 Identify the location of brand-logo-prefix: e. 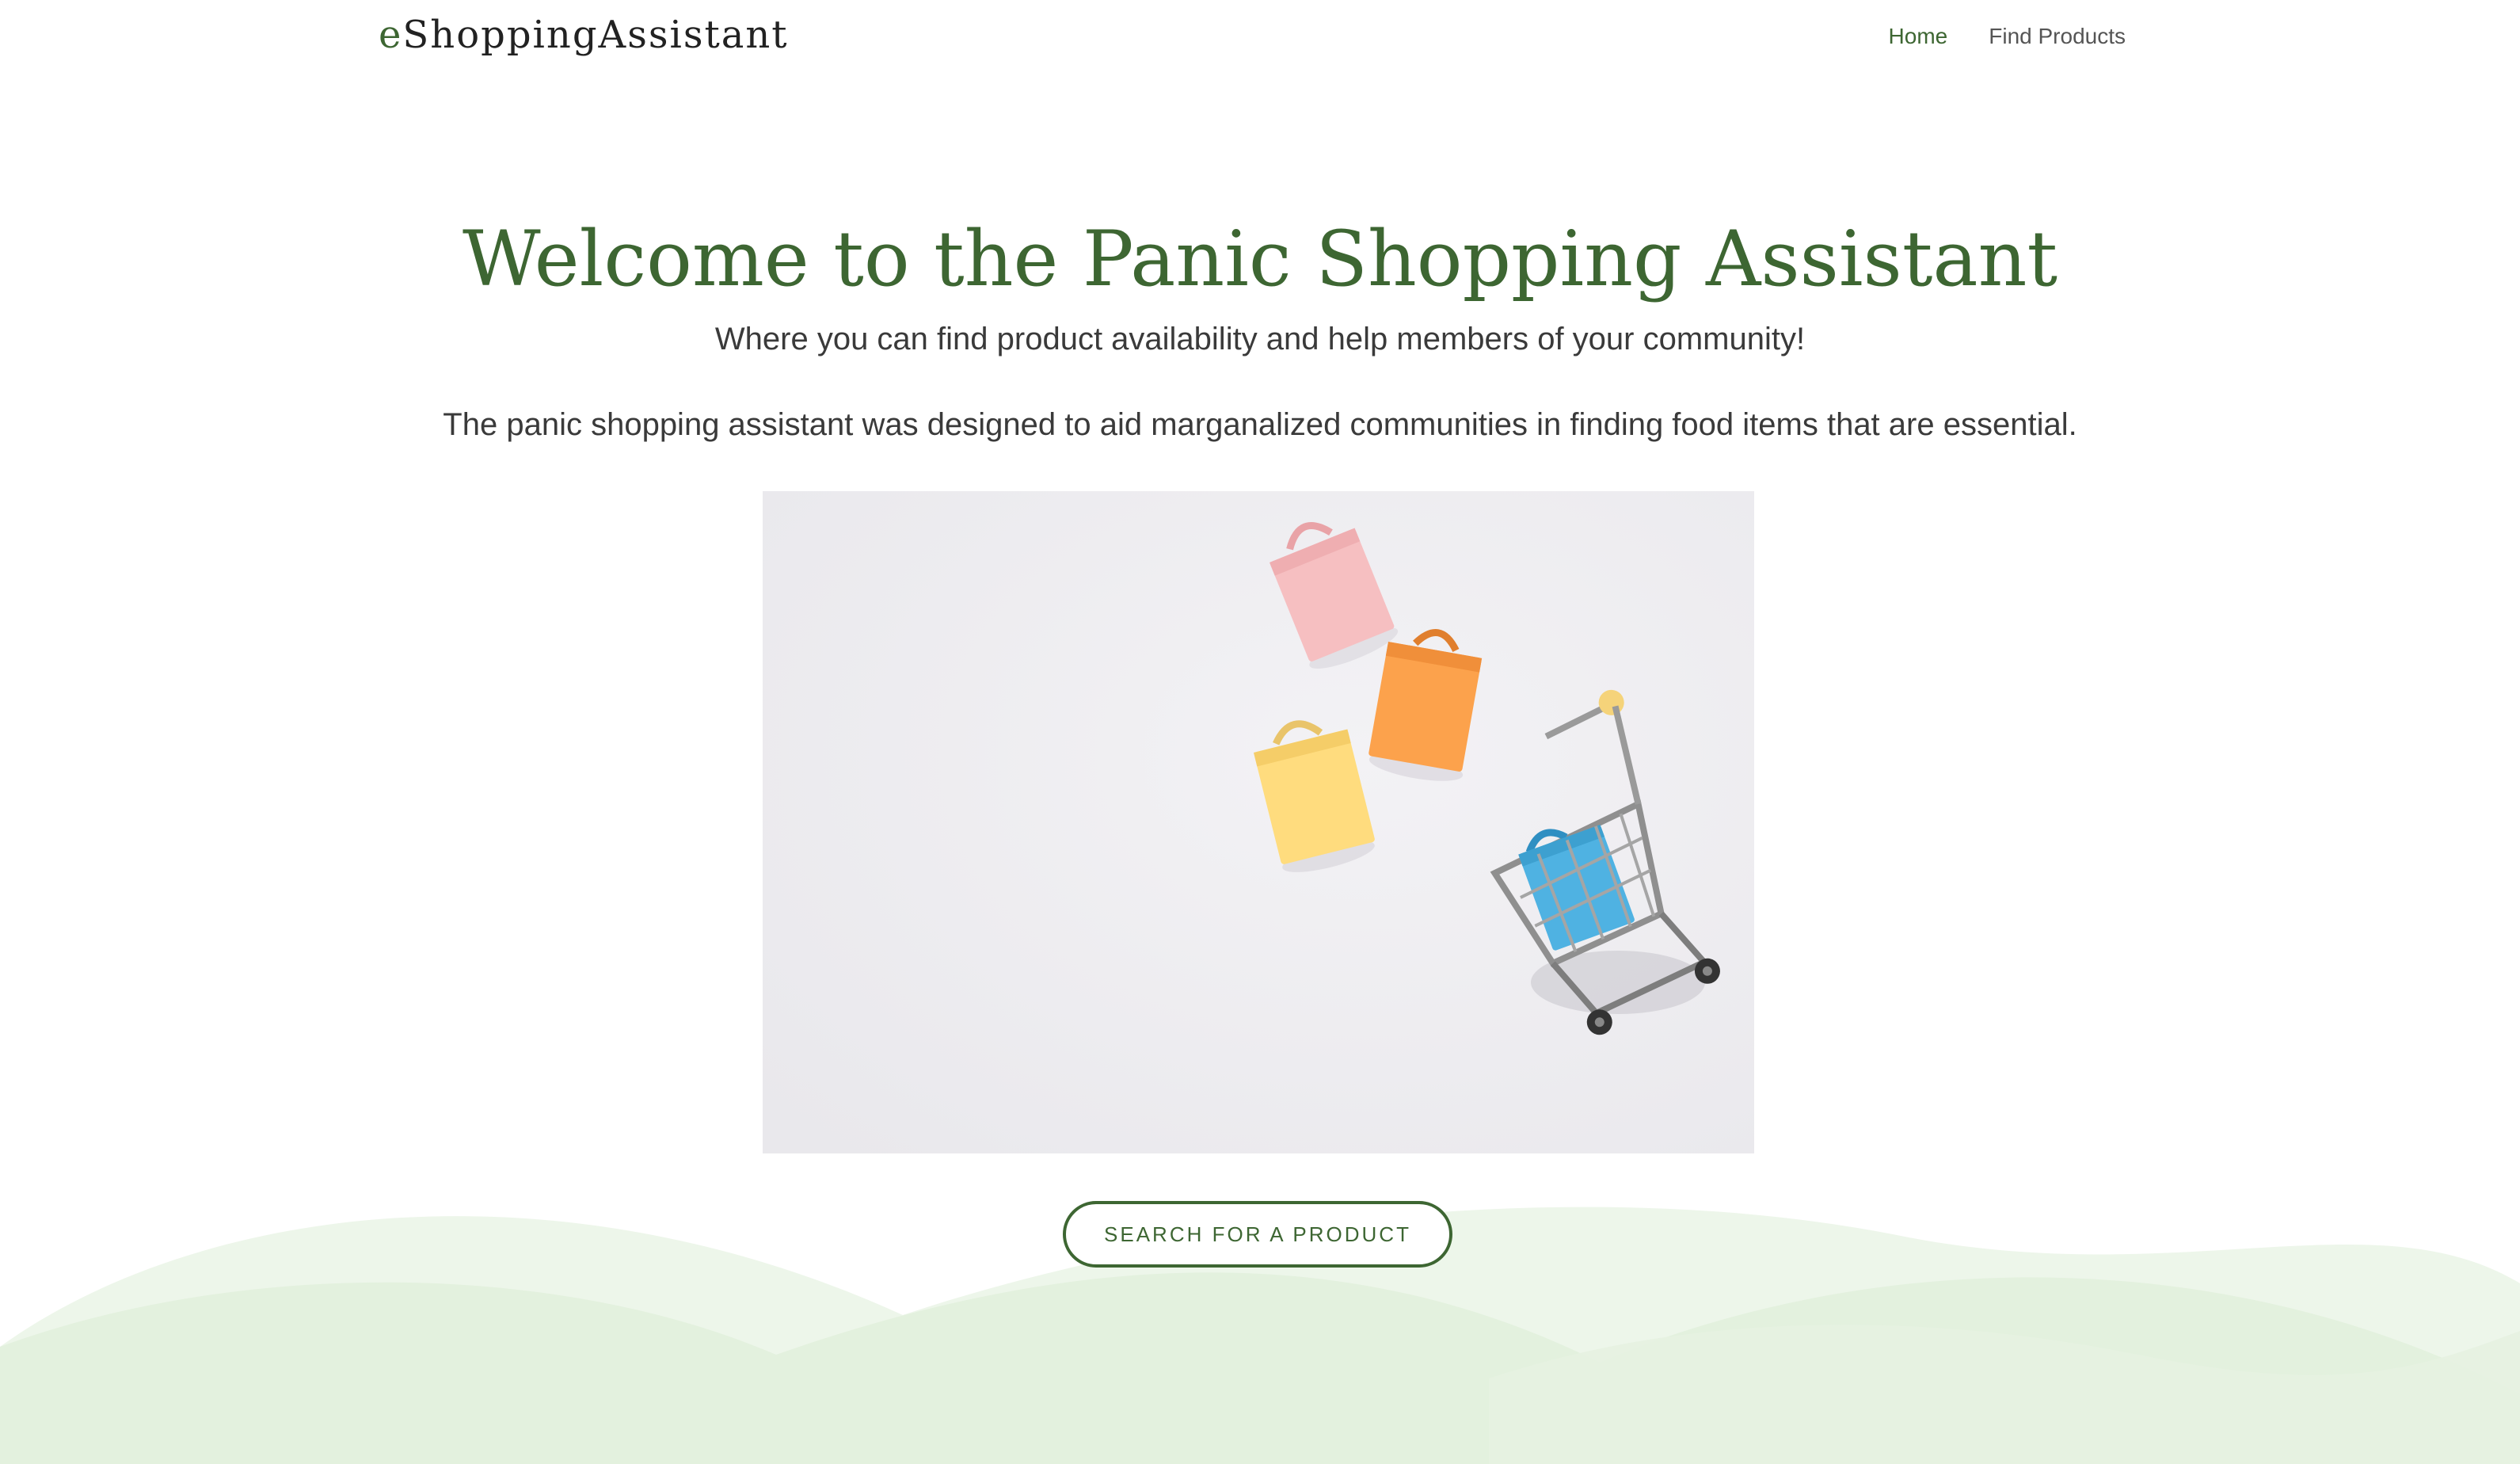
(391, 35).